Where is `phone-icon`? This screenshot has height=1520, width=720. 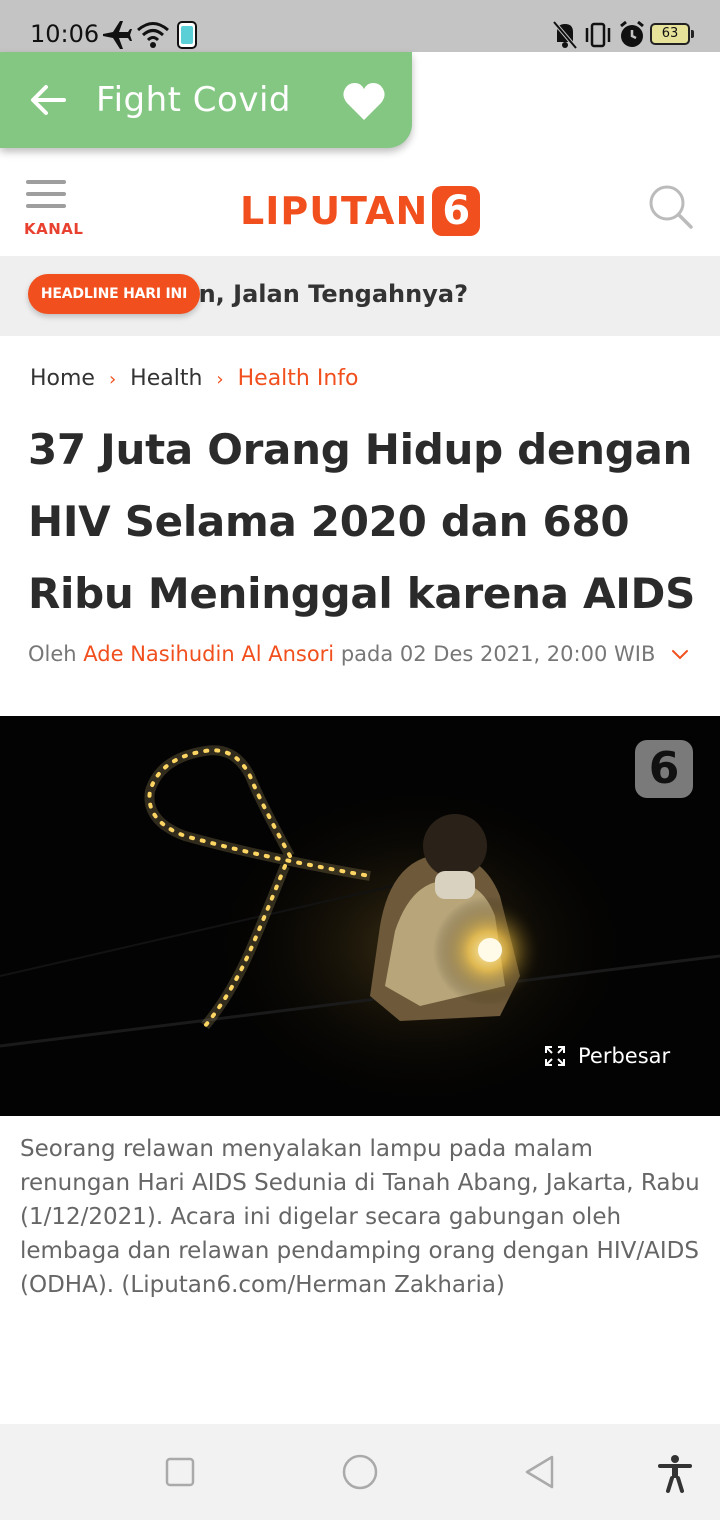
phone-icon is located at coordinates (187, 35).